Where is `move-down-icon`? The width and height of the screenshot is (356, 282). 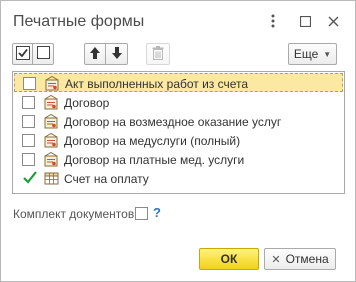 move-down-icon is located at coordinates (117, 54).